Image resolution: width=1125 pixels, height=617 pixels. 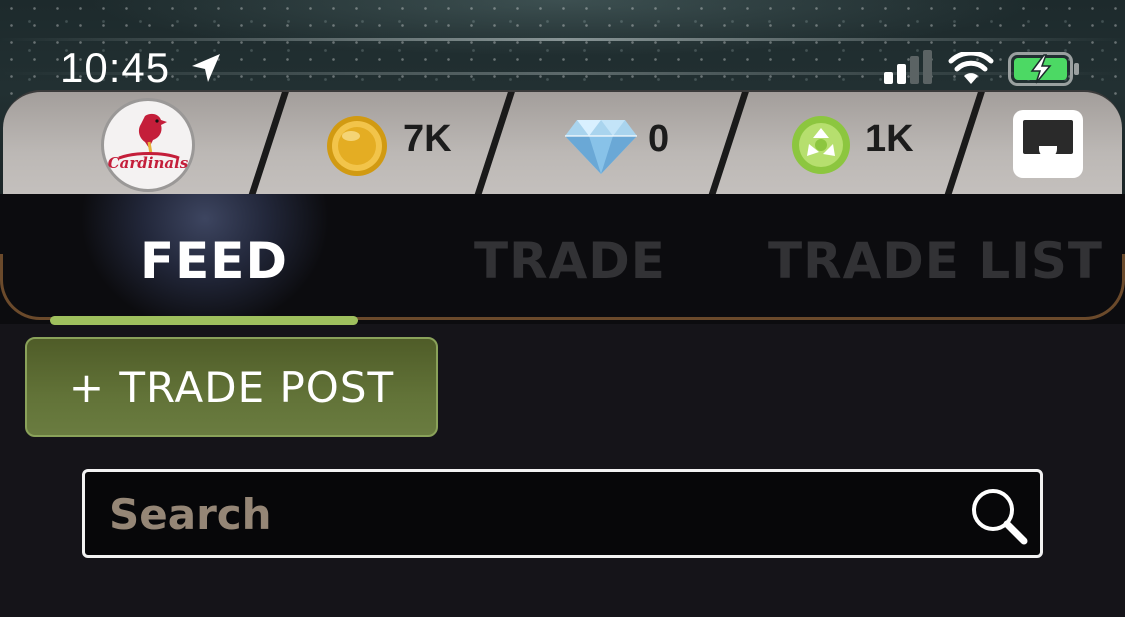 What do you see at coordinates (659, 139) in the screenshot?
I see `gems-value: 0` at bounding box center [659, 139].